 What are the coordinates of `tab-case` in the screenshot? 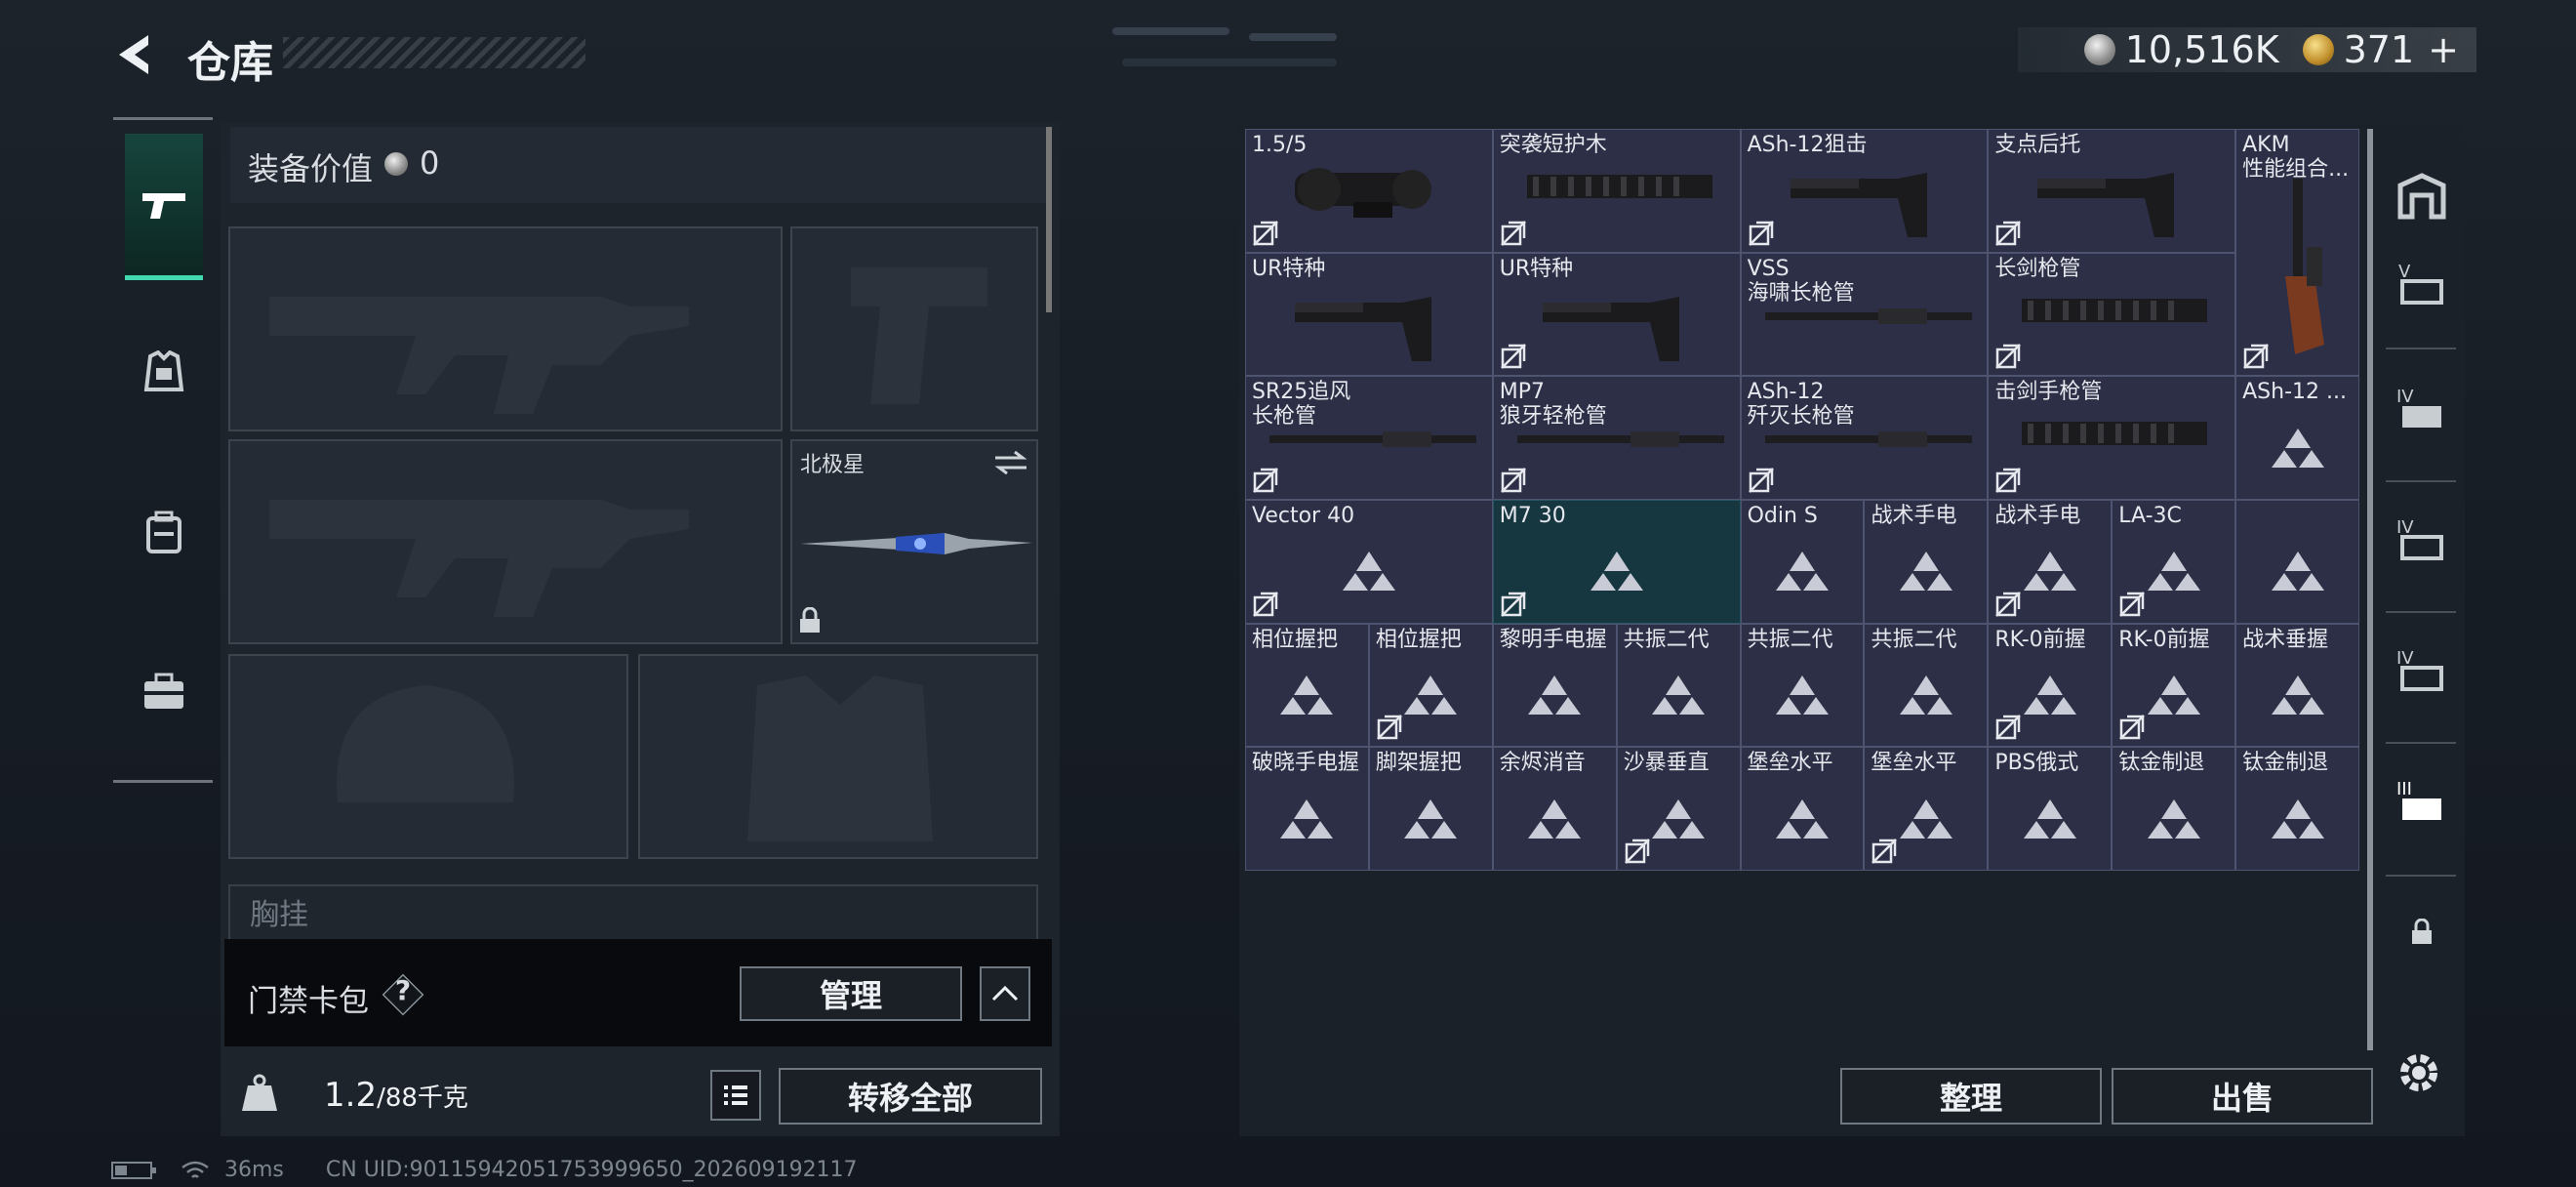 It's located at (164, 691).